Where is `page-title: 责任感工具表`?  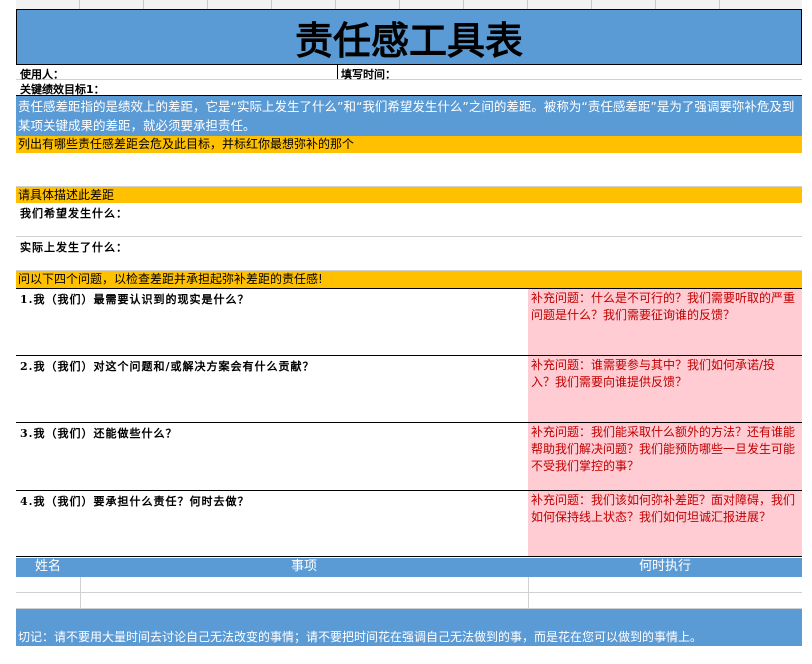 page-title: 责任感工具表 is located at coordinates (409, 37).